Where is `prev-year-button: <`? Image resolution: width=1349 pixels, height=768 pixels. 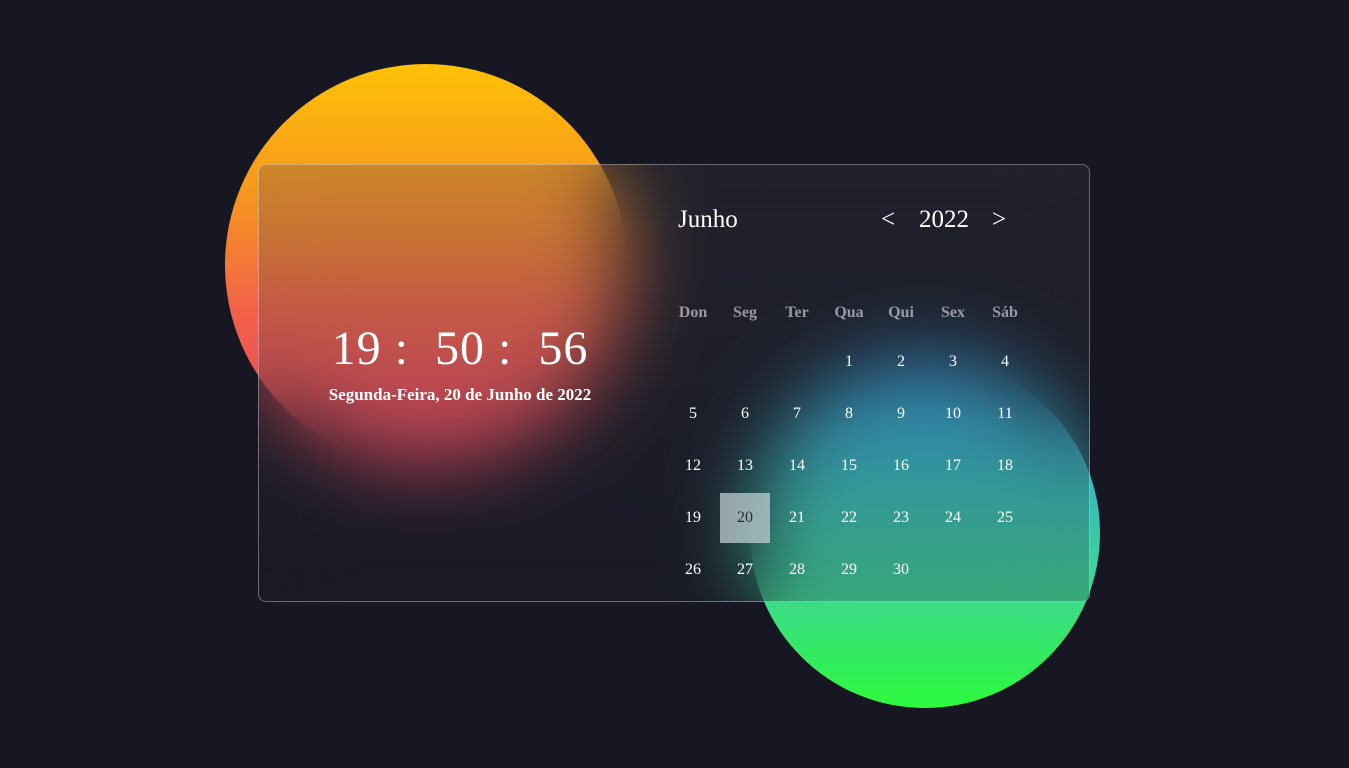 prev-year-button: < is located at coordinates (888, 220).